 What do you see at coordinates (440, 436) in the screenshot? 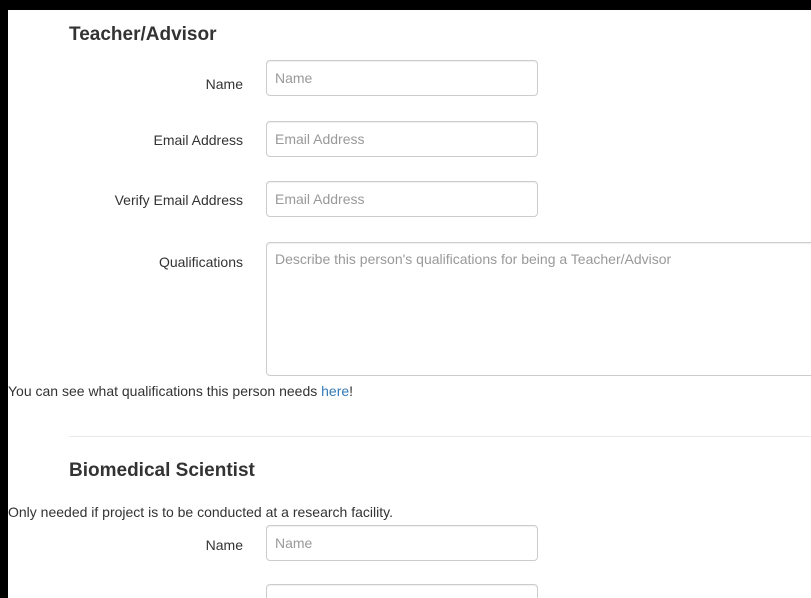
I see `section-divider` at bounding box center [440, 436].